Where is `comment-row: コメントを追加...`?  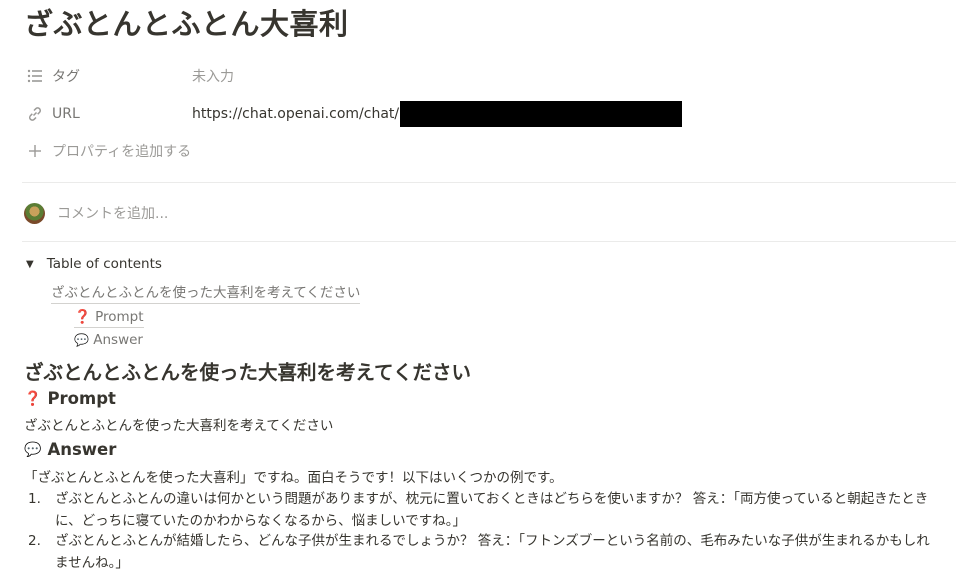
comment-row: コメントを追加... is located at coordinates (96, 213).